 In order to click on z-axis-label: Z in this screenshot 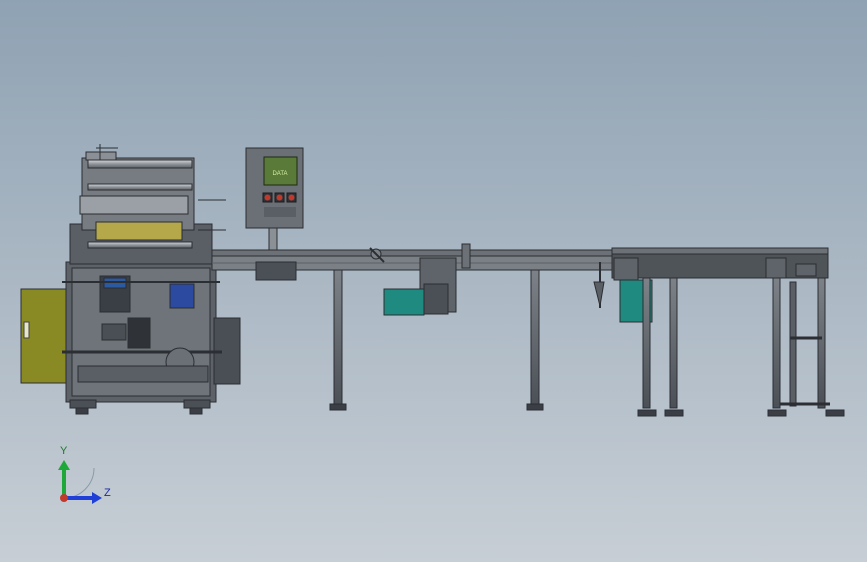, I will do `click(107, 493)`.